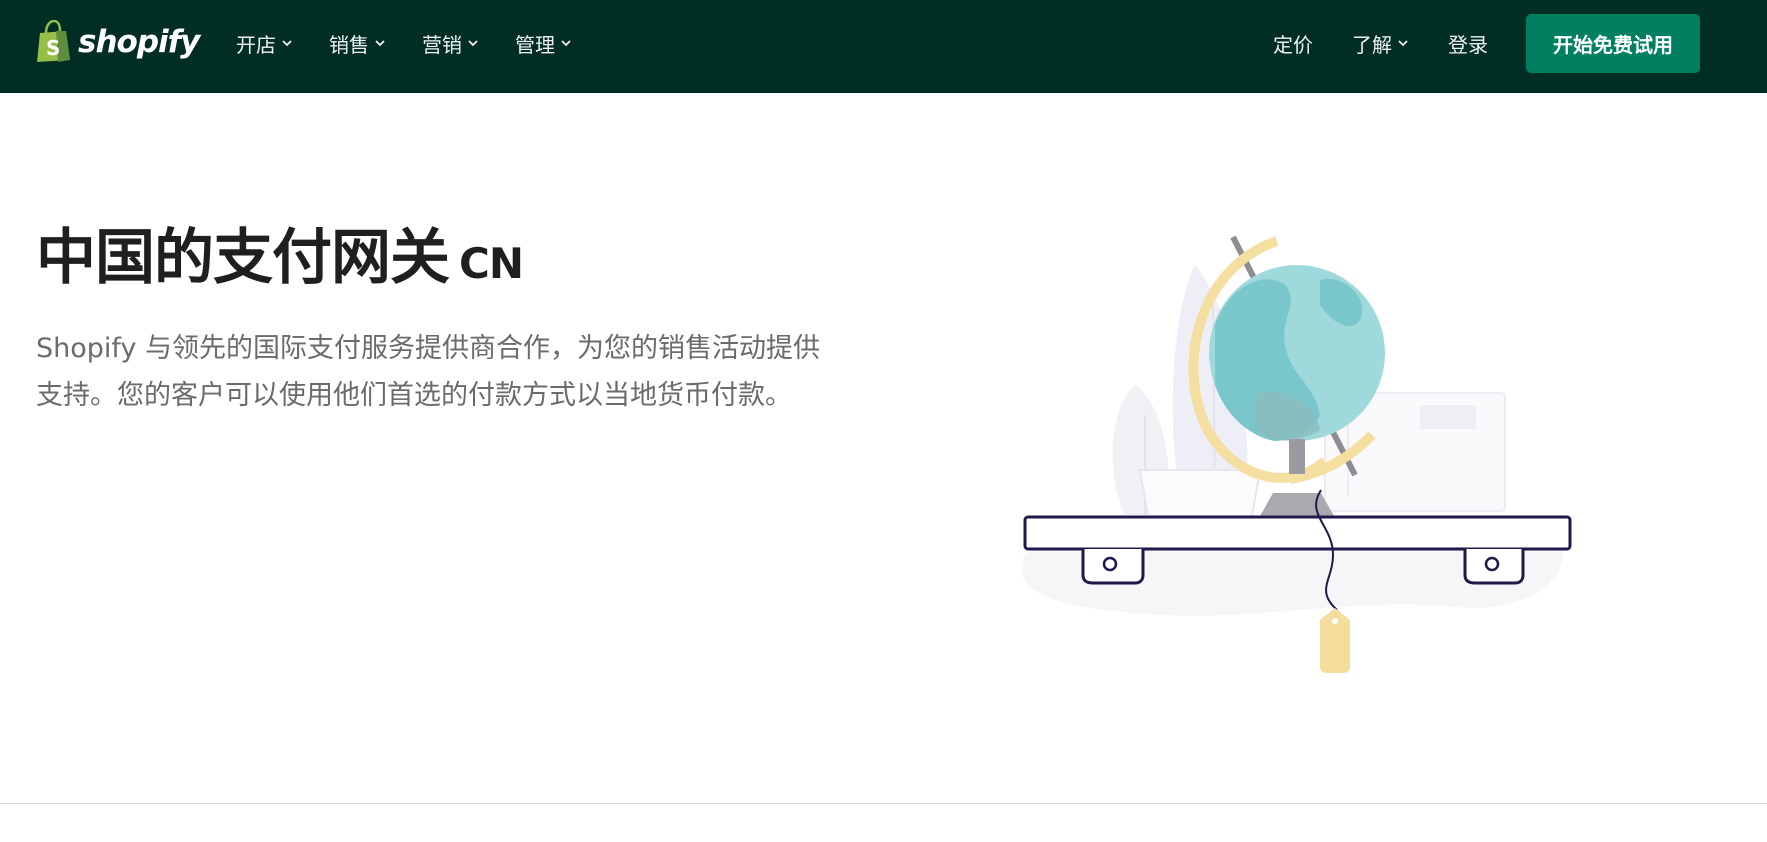 The width and height of the screenshot is (1767, 842). I want to click on nav-item-label: 开店, so click(256, 44).